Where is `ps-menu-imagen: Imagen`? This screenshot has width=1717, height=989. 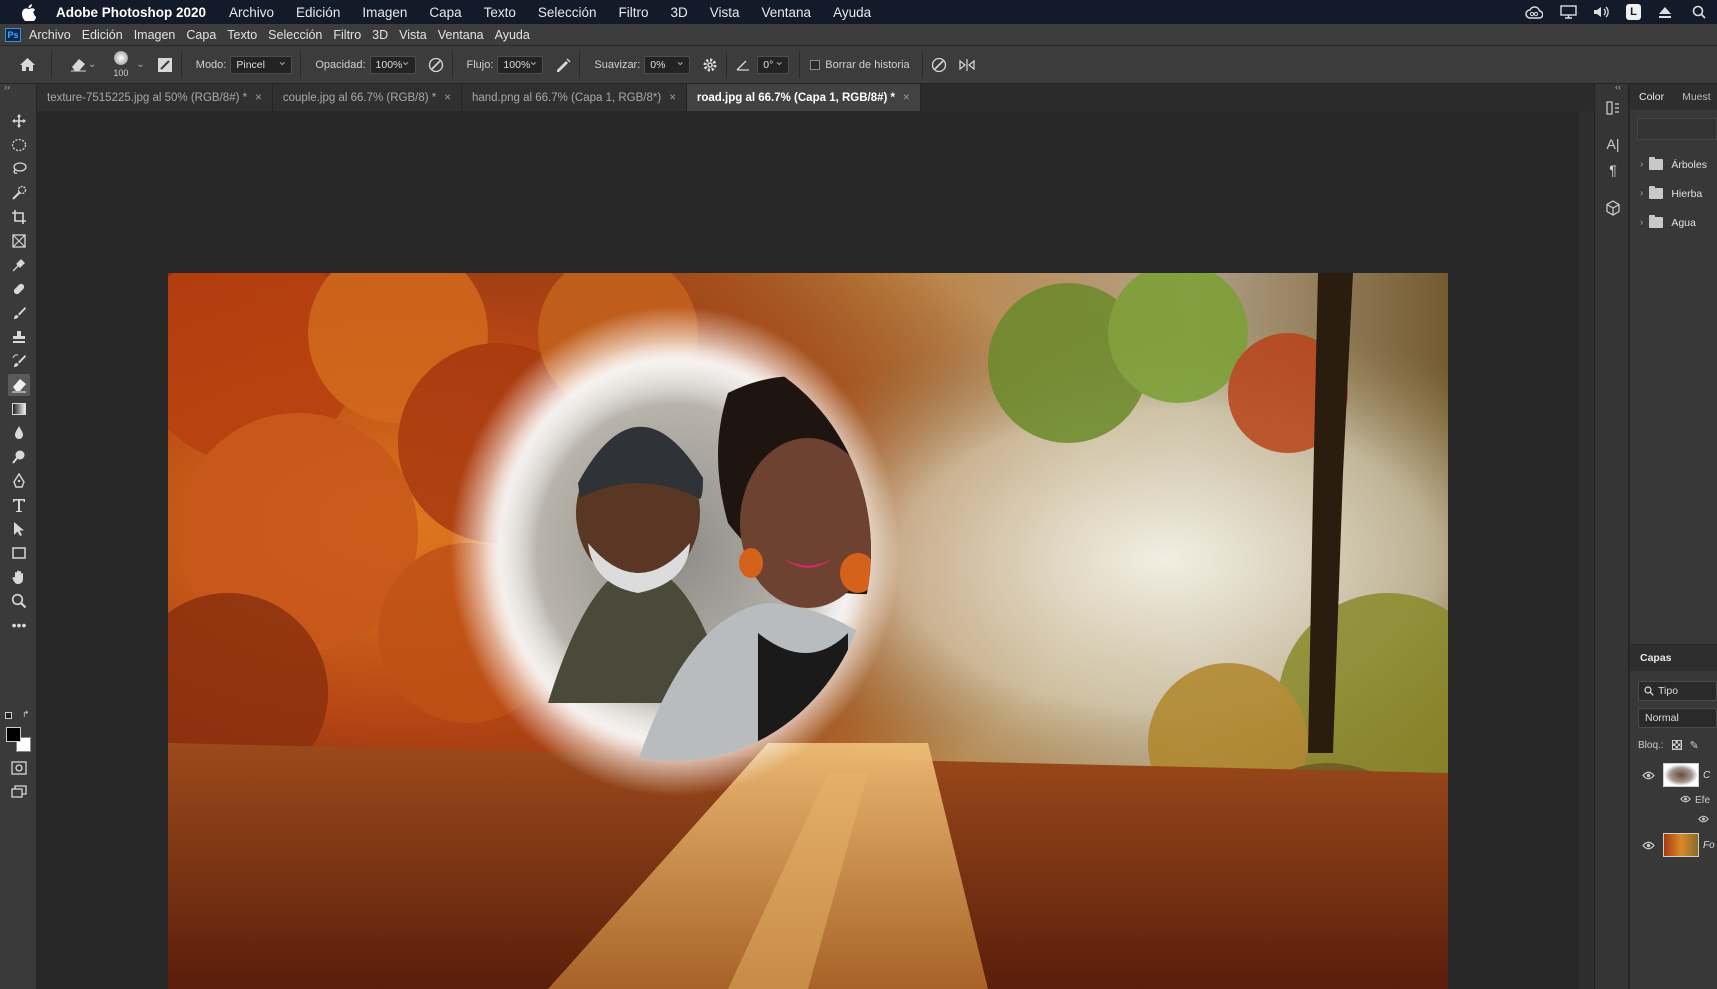
ps-menu-imagen: Imagen is located at coordinates (155, 35).